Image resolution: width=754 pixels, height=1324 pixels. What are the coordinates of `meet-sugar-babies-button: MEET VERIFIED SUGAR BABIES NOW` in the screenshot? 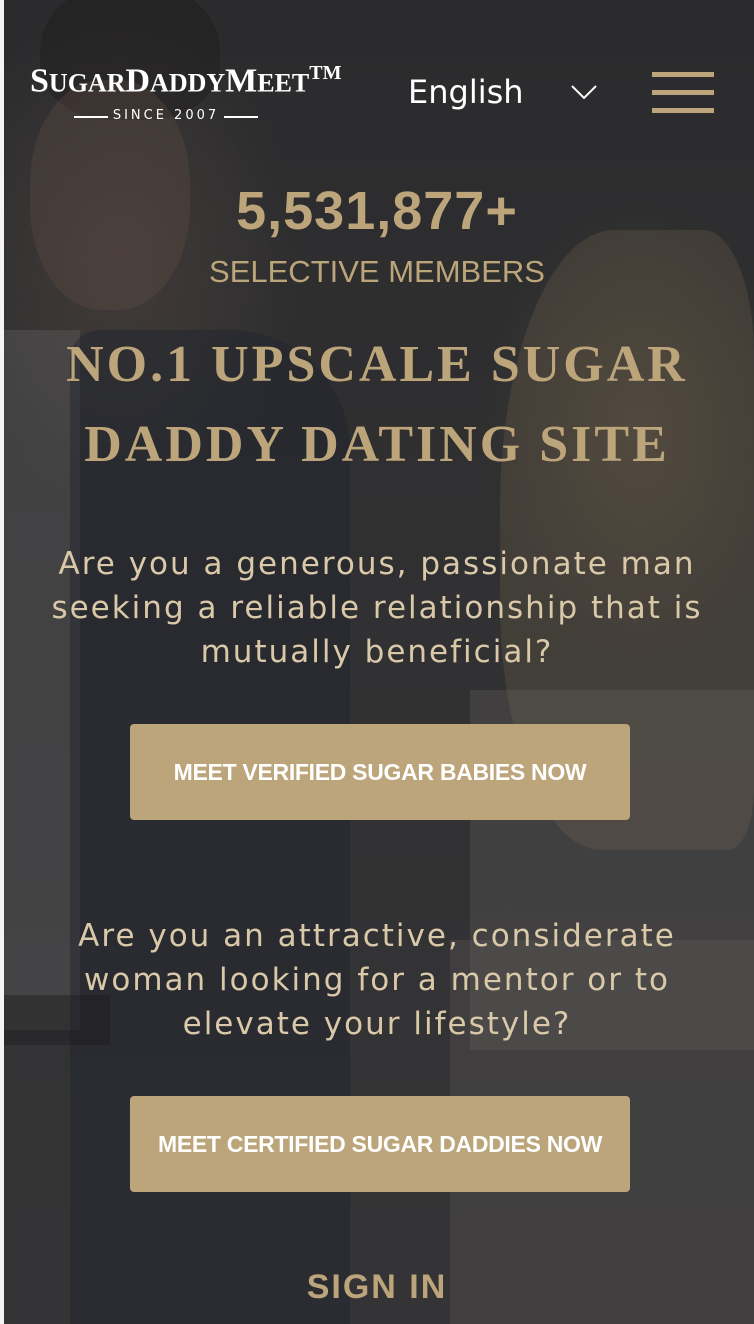 It's located at (380, 772).